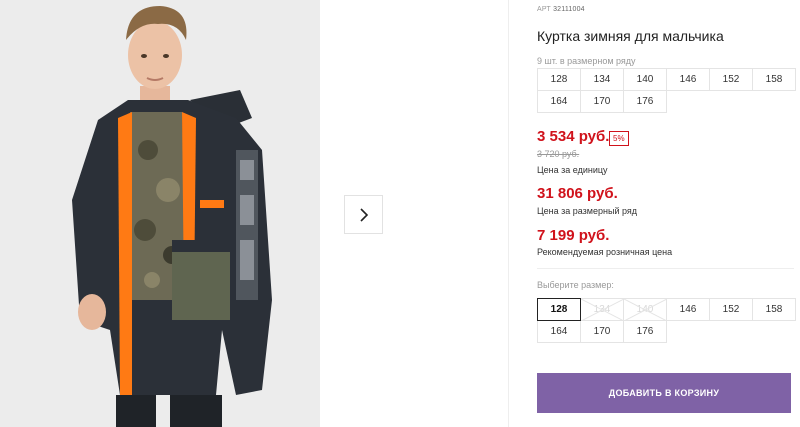  I want to click on gallery-next-button, so click(363, 214).